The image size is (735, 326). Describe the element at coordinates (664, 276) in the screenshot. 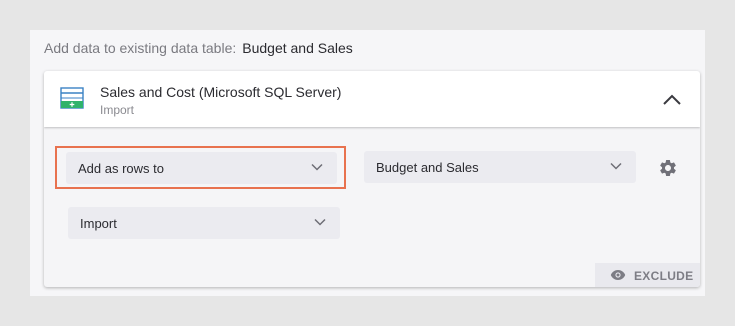

I see `exclude-label: EXCLUDE` at that location.